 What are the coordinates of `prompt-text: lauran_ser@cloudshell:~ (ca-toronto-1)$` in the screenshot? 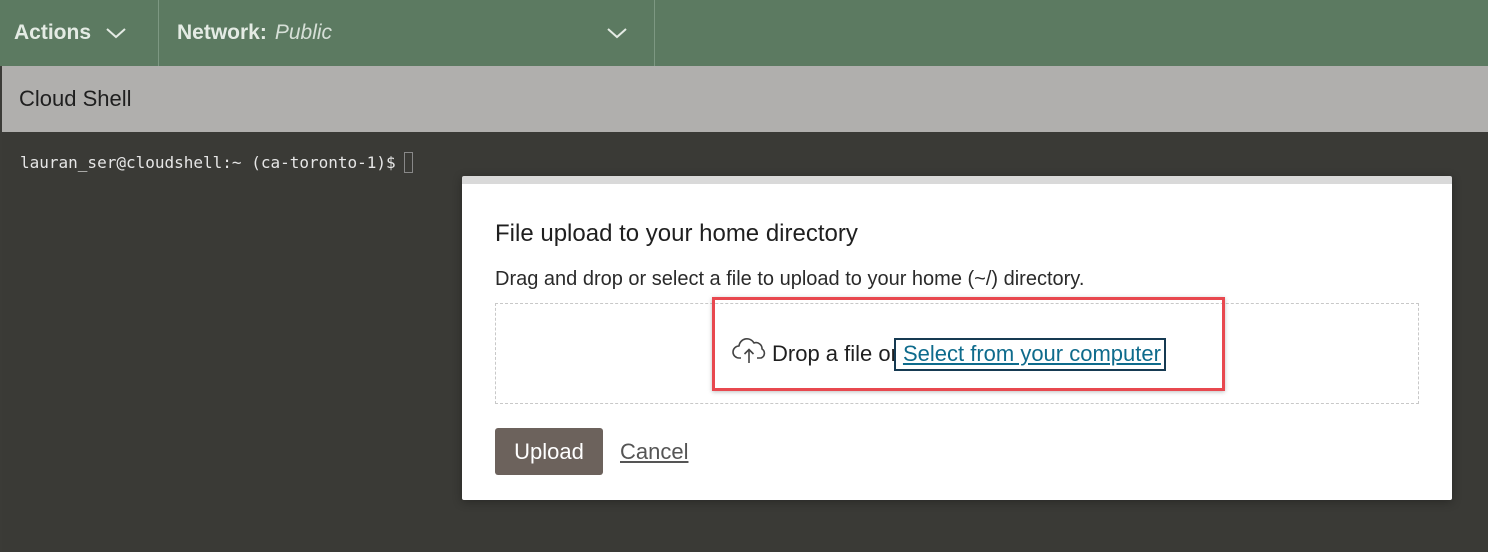 It's located at (208, 162).